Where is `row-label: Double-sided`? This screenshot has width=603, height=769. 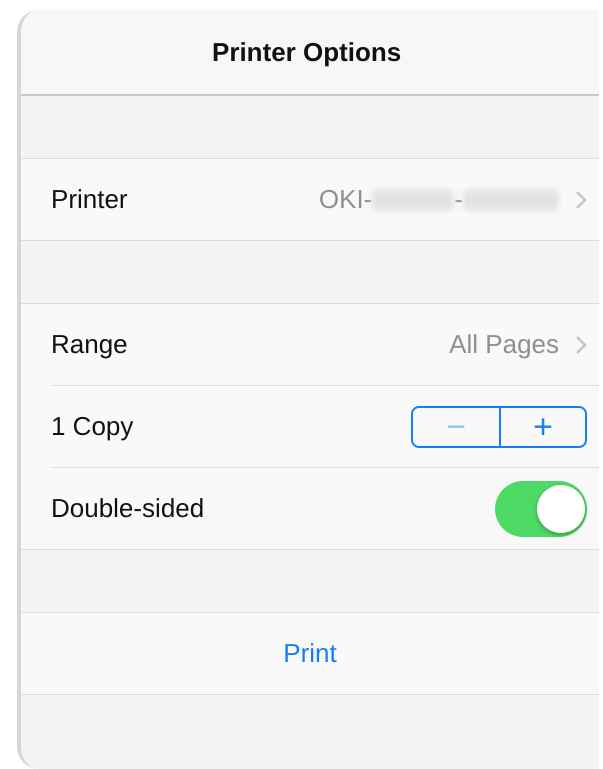
row-label: Double-sided is located at coordinates (128, 508).